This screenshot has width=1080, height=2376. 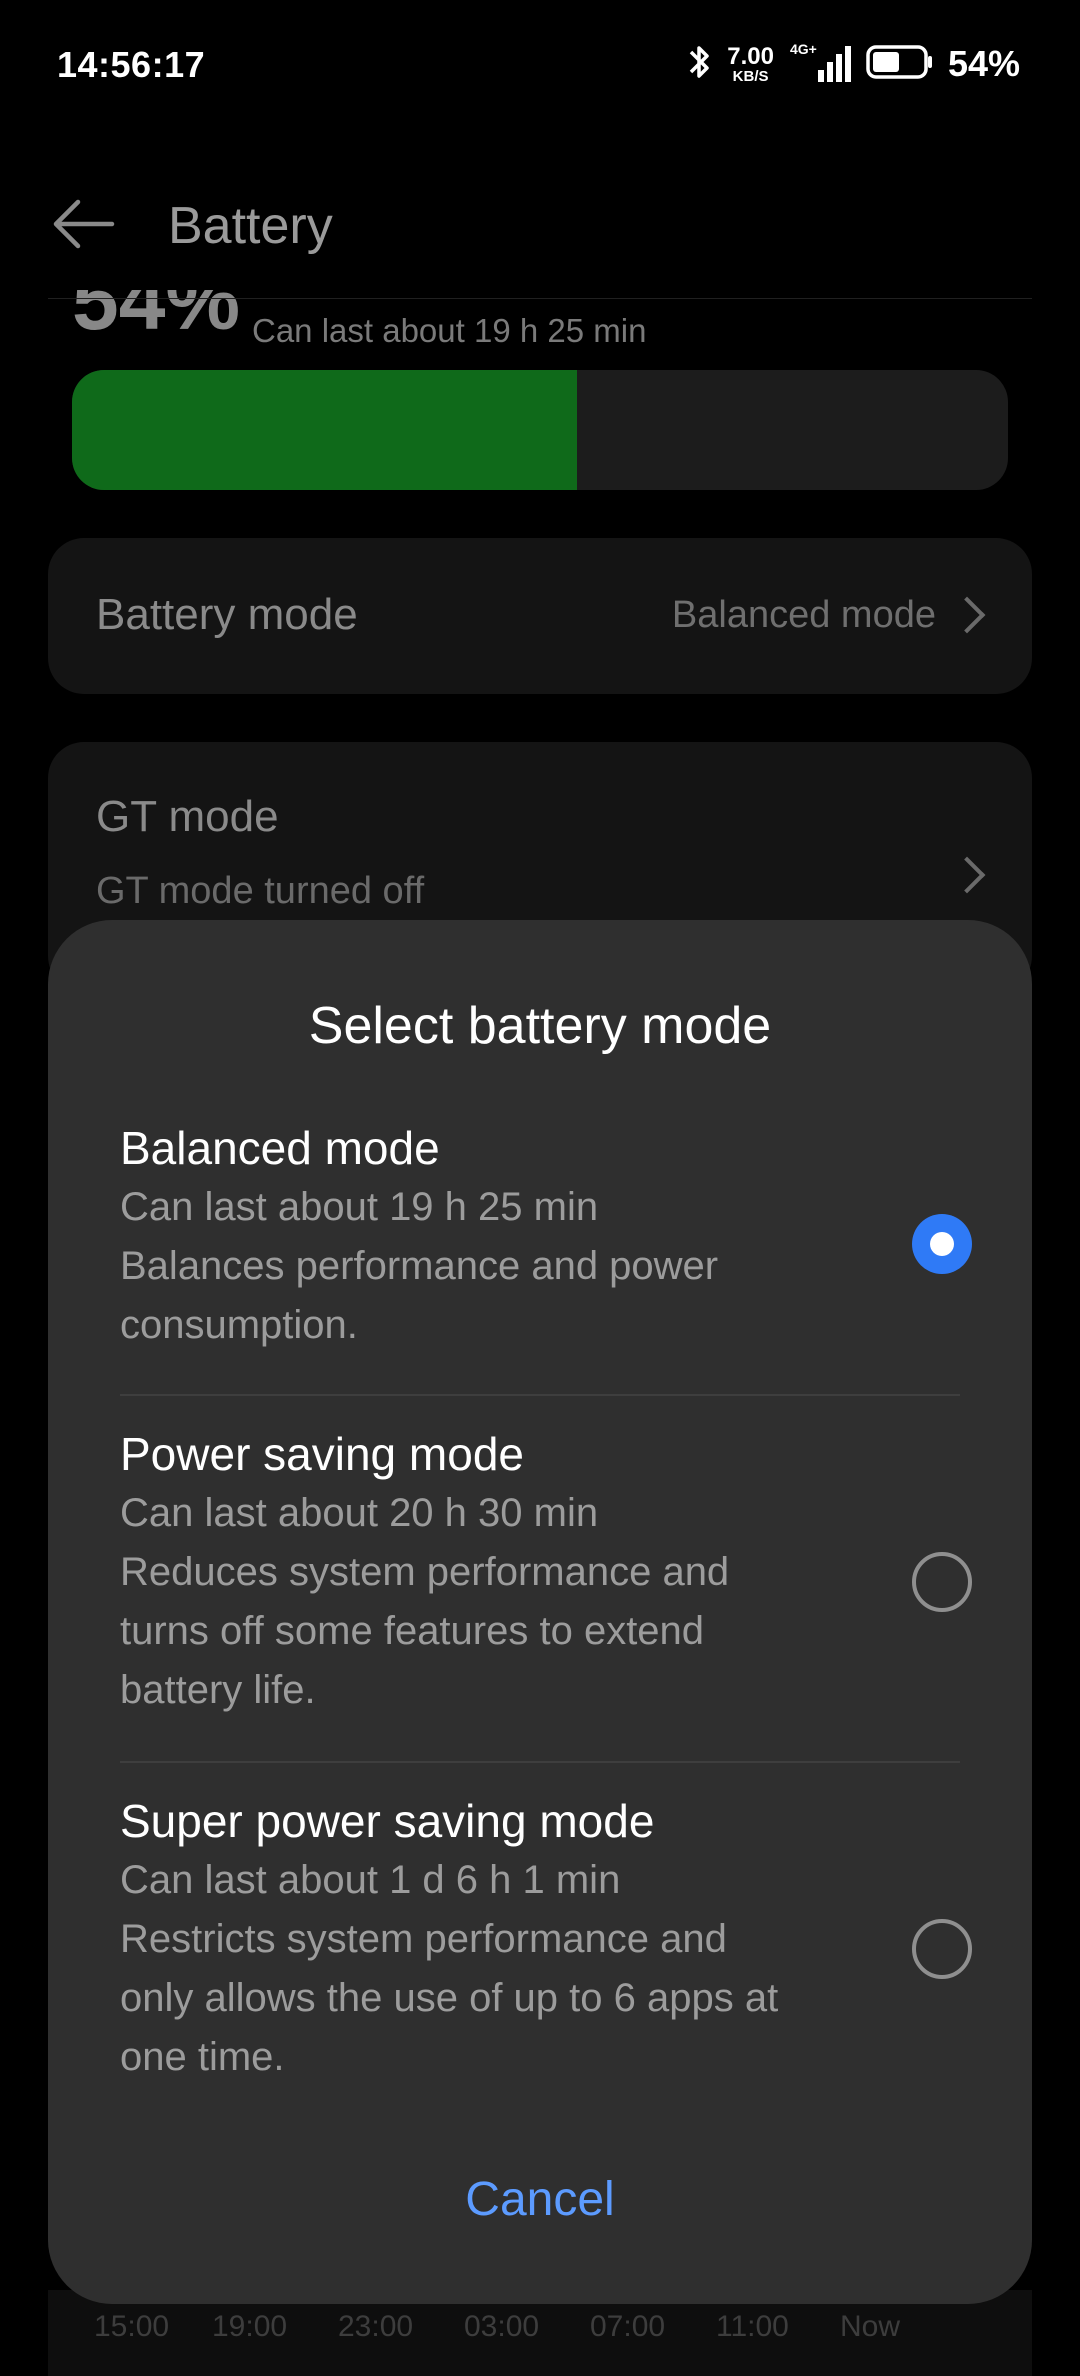 What do you see at coordinates (540, 616) in the screenshot?
I see `battery-mode-row: Battery mode Balanced mode` at bounding box center [540, 616].